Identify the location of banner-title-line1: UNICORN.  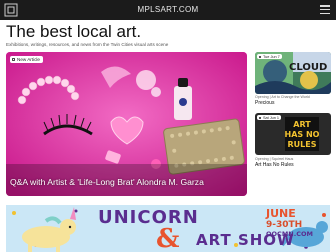
(148, 217).